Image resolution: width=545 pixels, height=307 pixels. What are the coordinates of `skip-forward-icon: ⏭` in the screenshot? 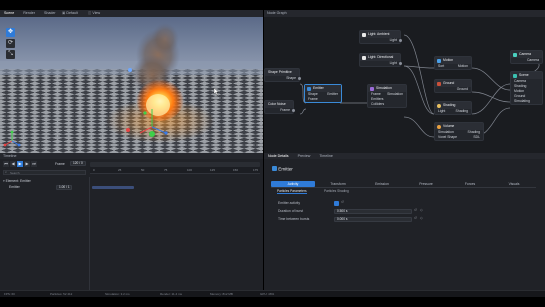 It's located at (34, 164).